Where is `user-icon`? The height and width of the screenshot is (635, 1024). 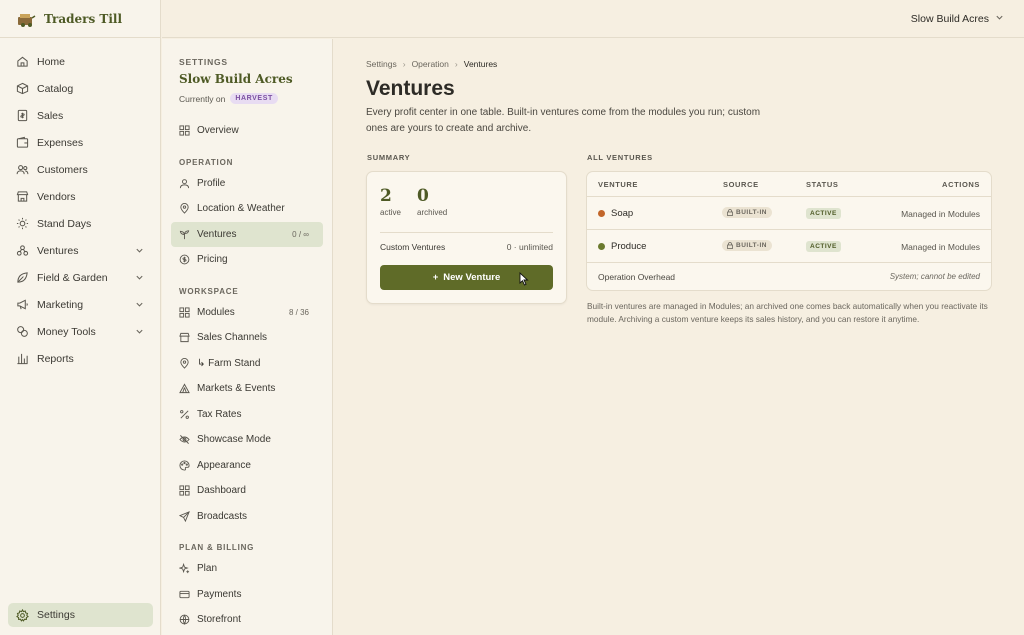 user-icon is located at coordinates (184, 183).